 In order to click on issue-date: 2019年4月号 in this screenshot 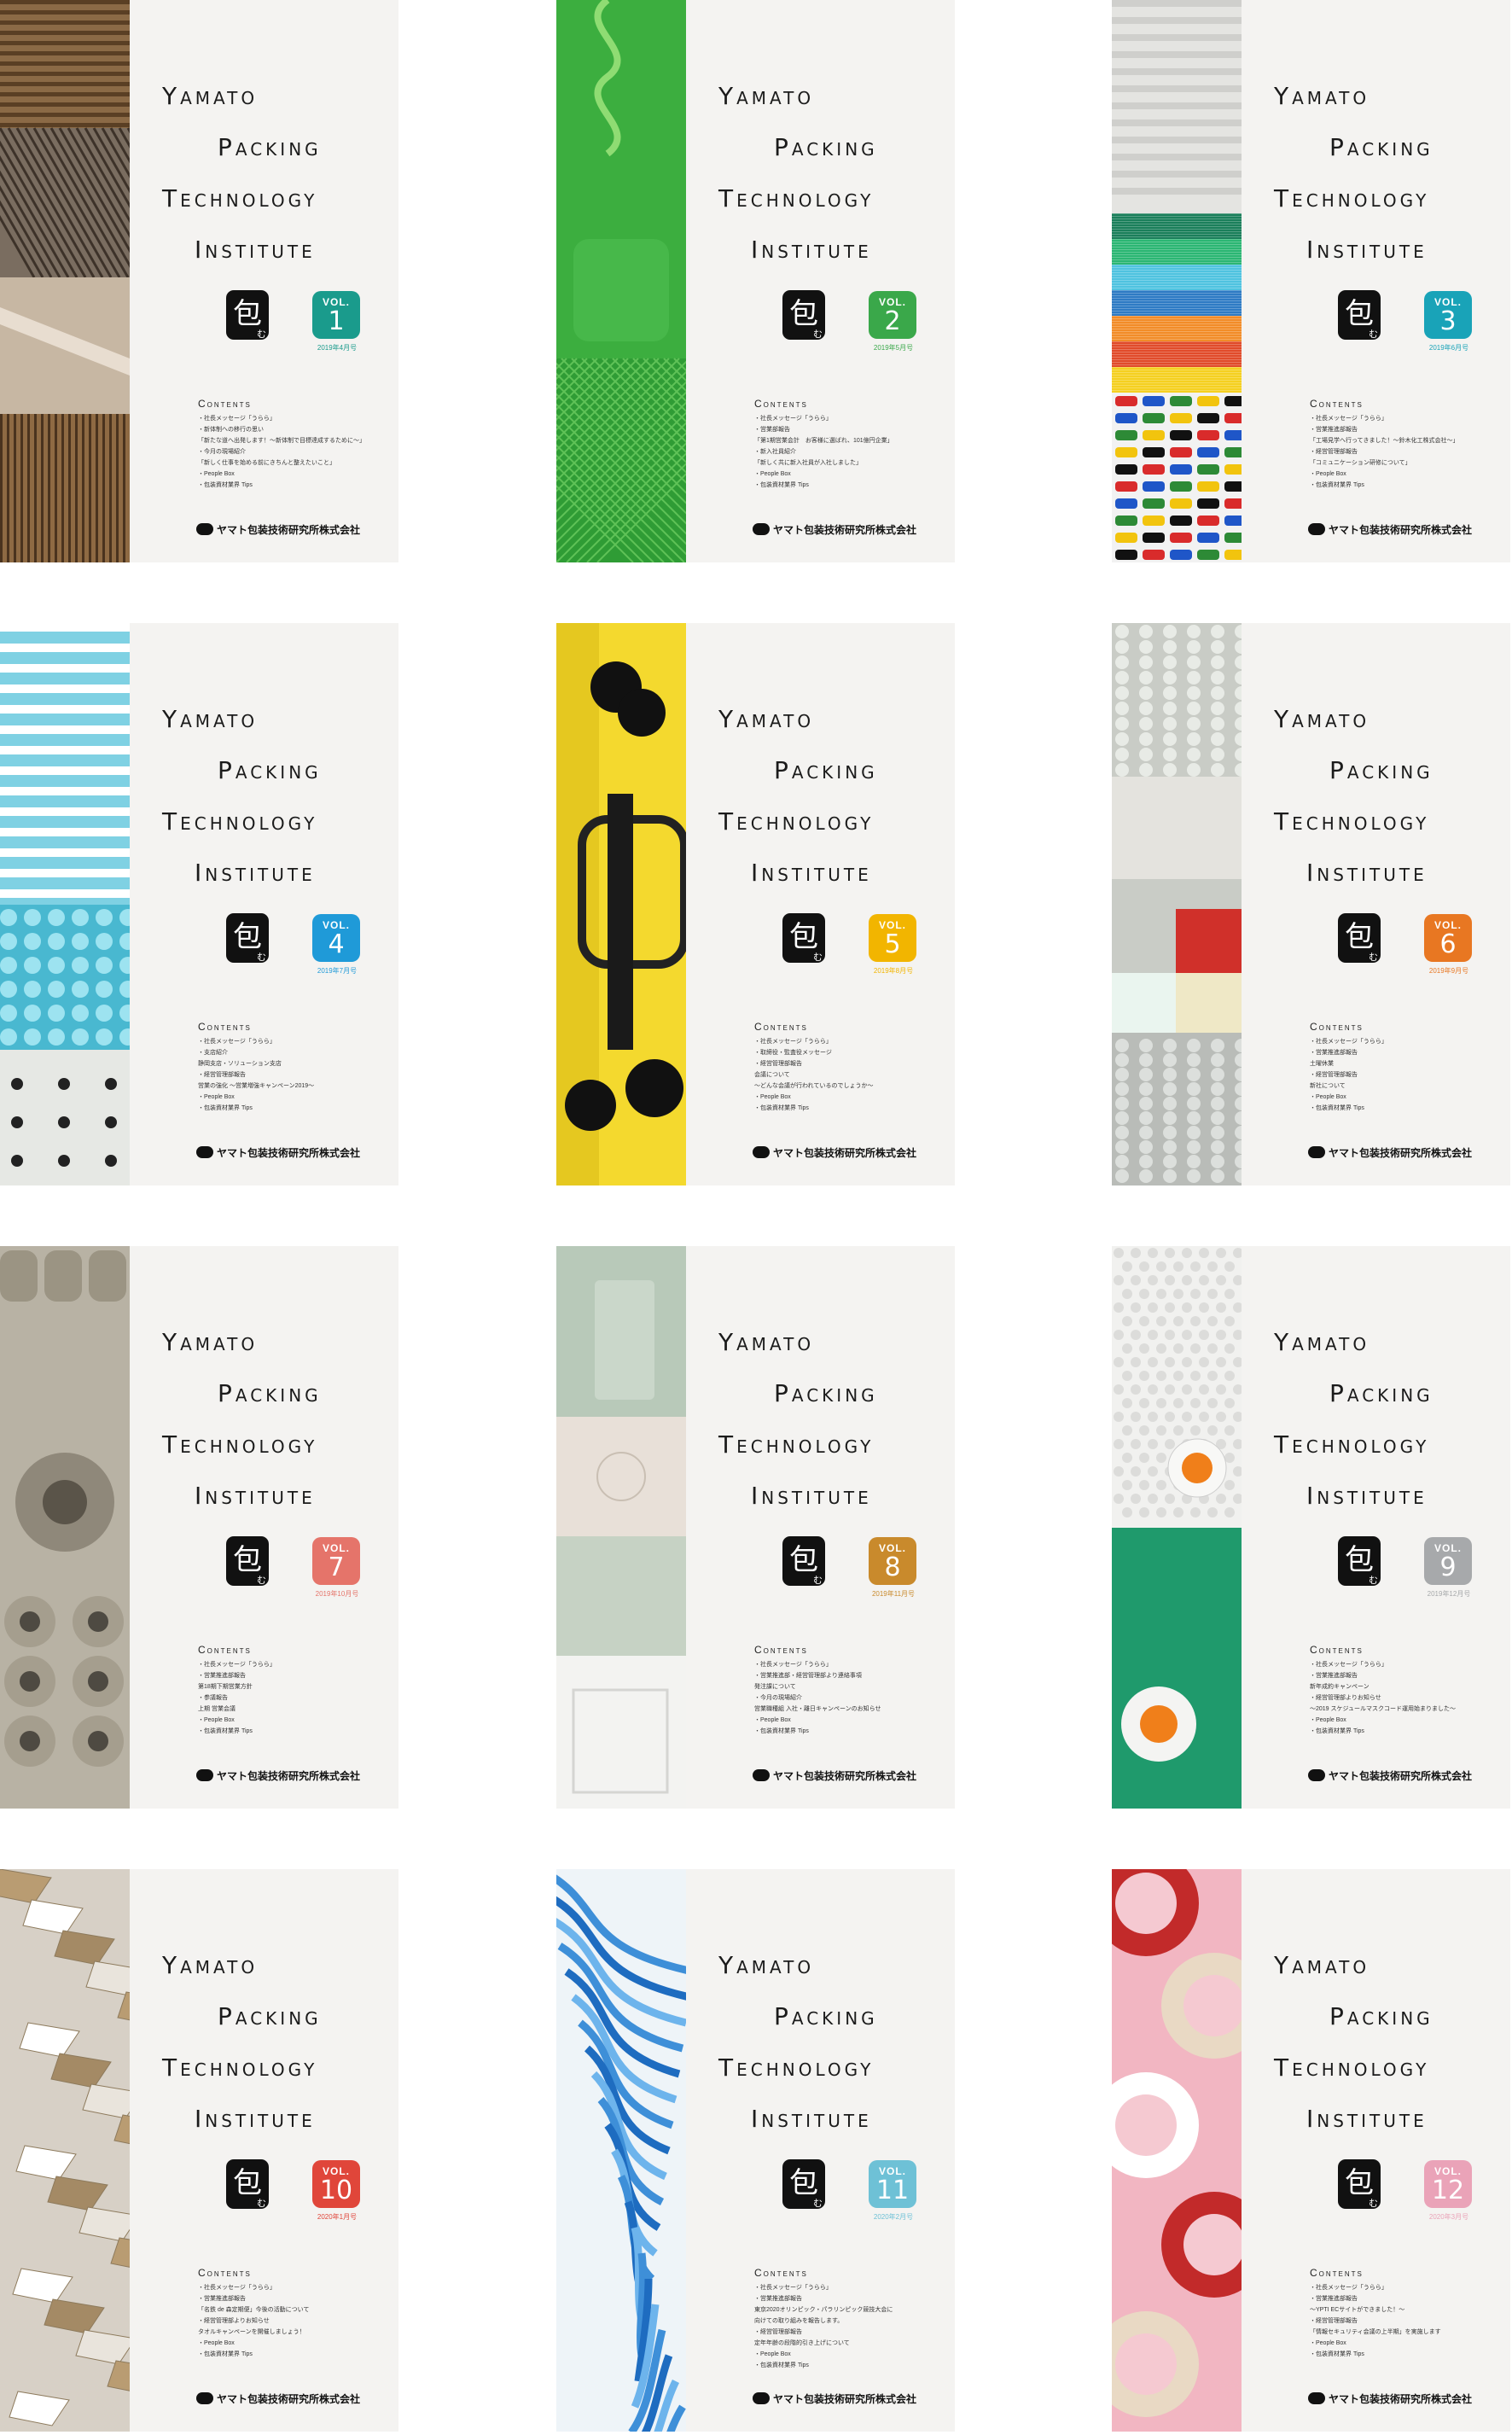, I will do `click(337, 348)`.